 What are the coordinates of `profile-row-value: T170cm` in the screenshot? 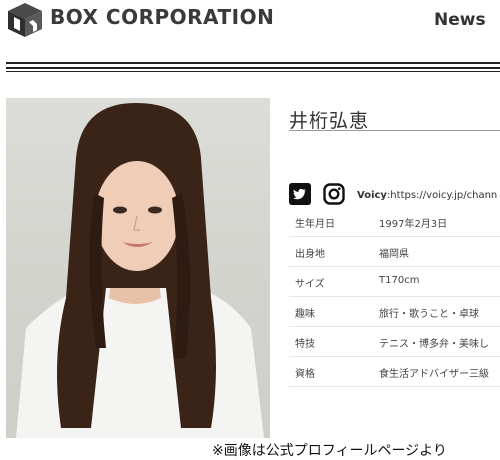 It's located at (399, 280).